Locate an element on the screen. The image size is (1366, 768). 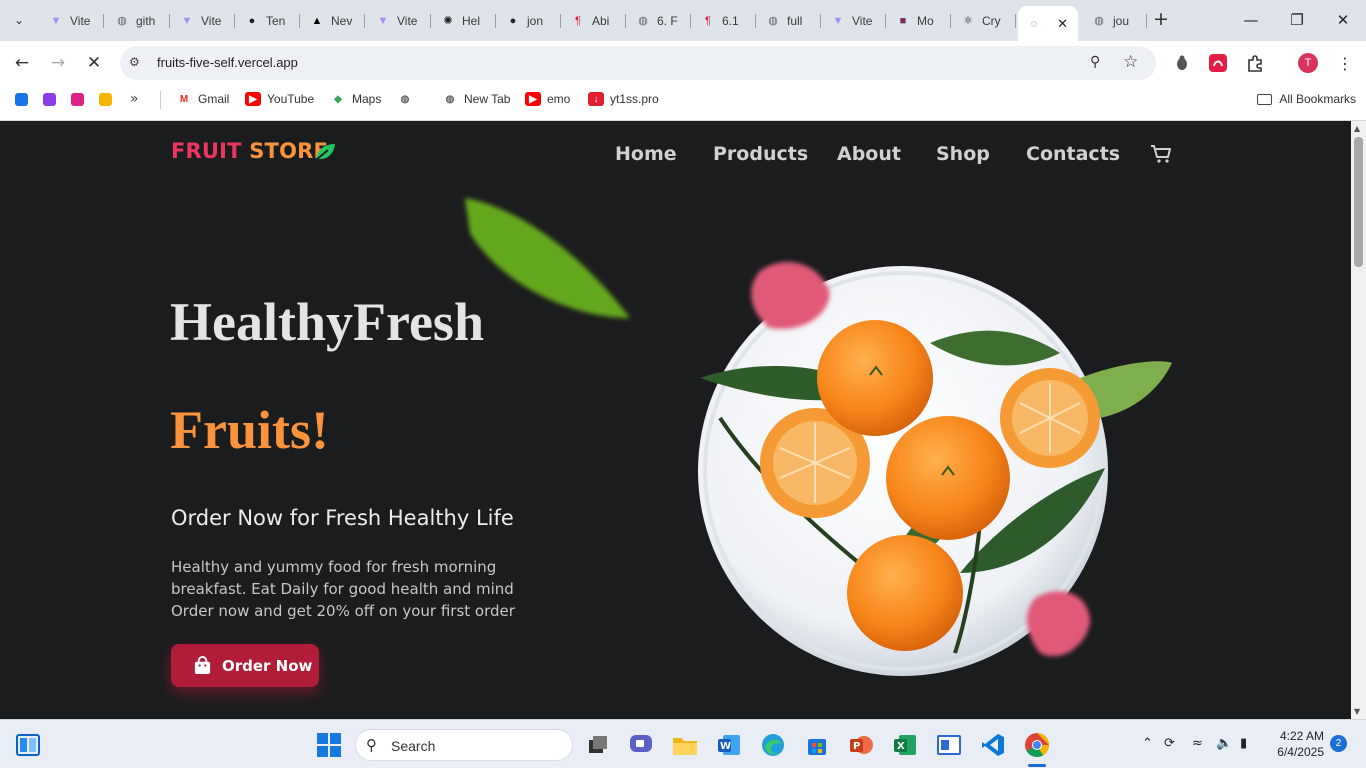
order-now-button: Order Now is located at coordinates (245, 665).